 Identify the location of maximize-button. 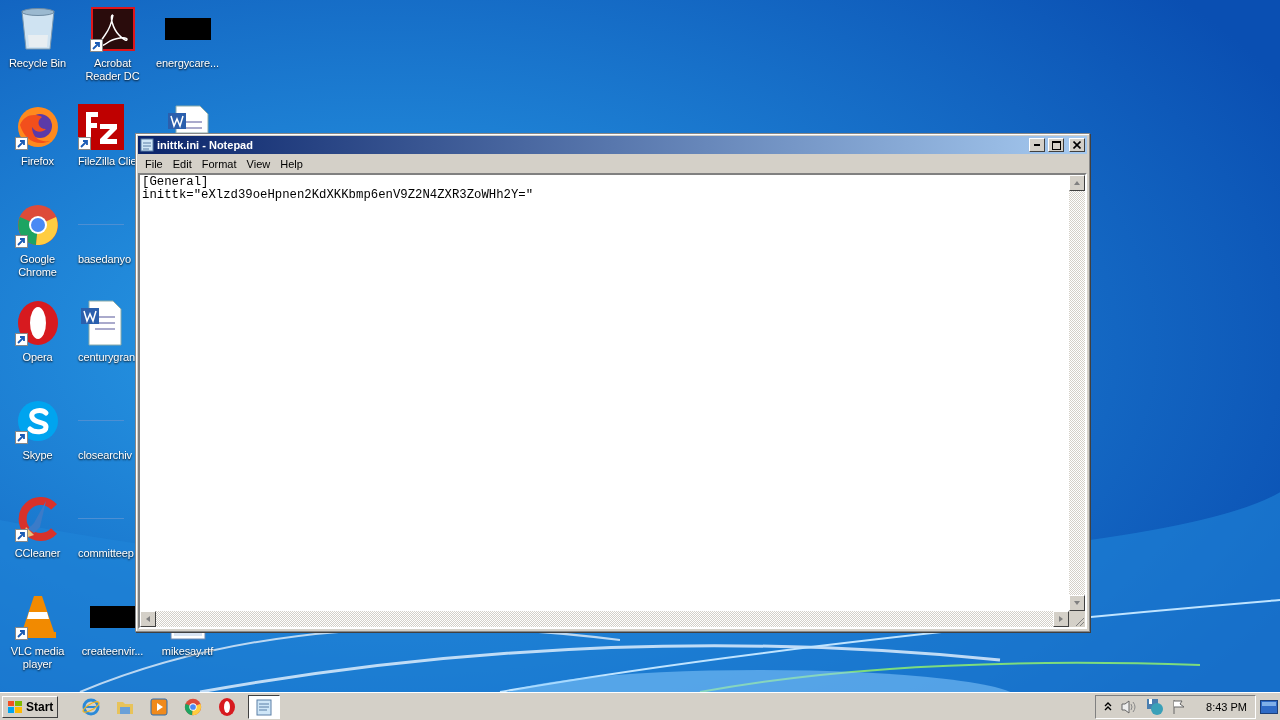
(1056, 145).